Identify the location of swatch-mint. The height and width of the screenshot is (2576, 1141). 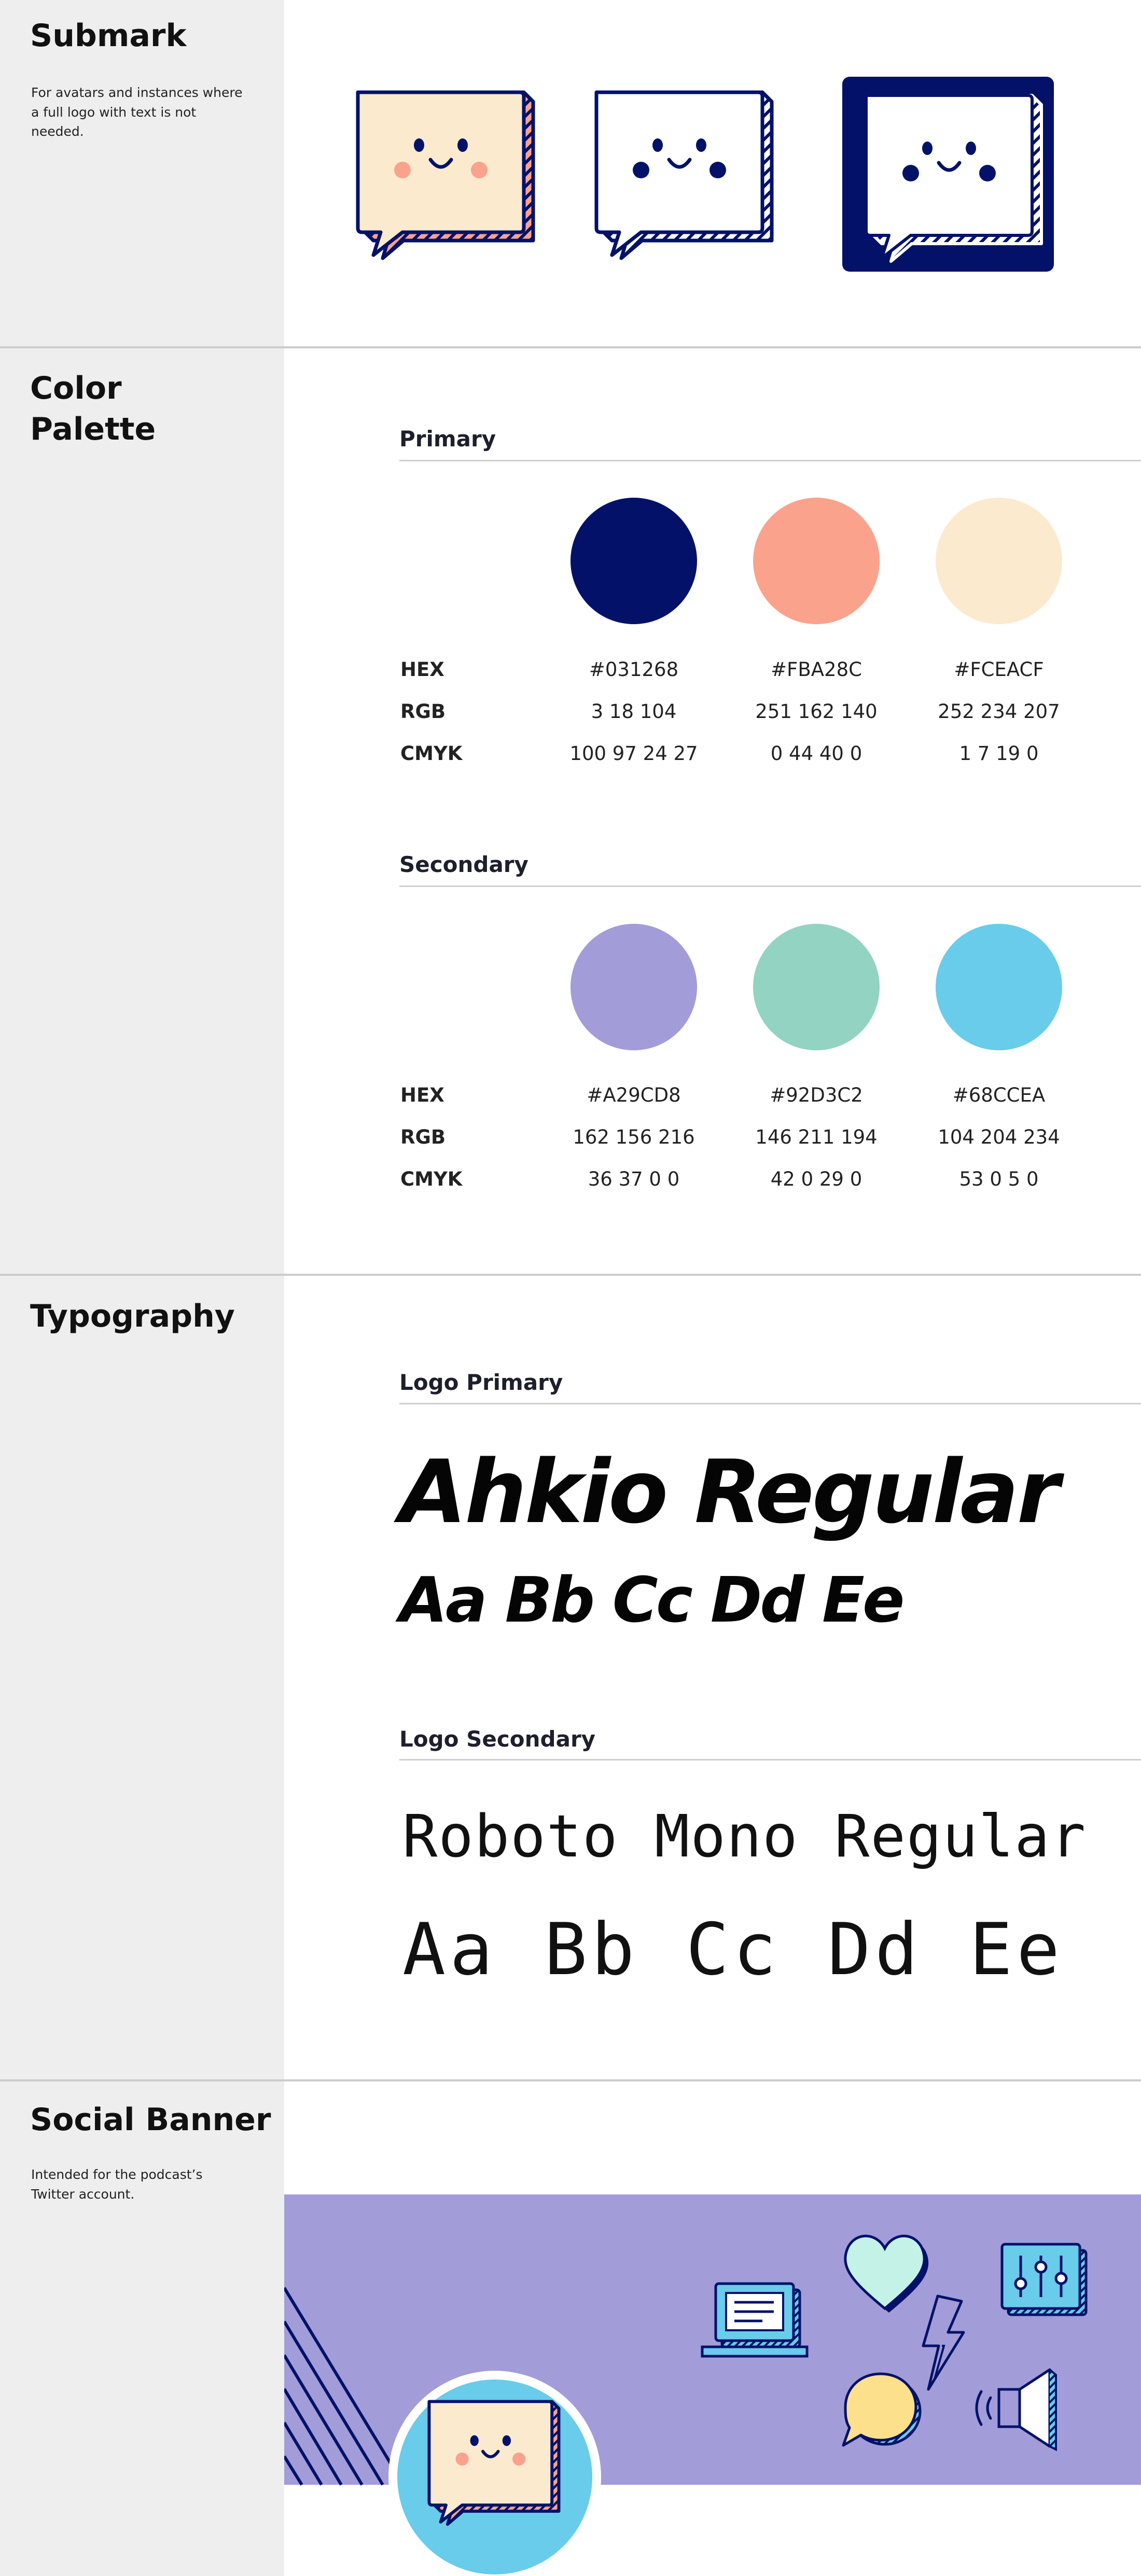
(817, 987).